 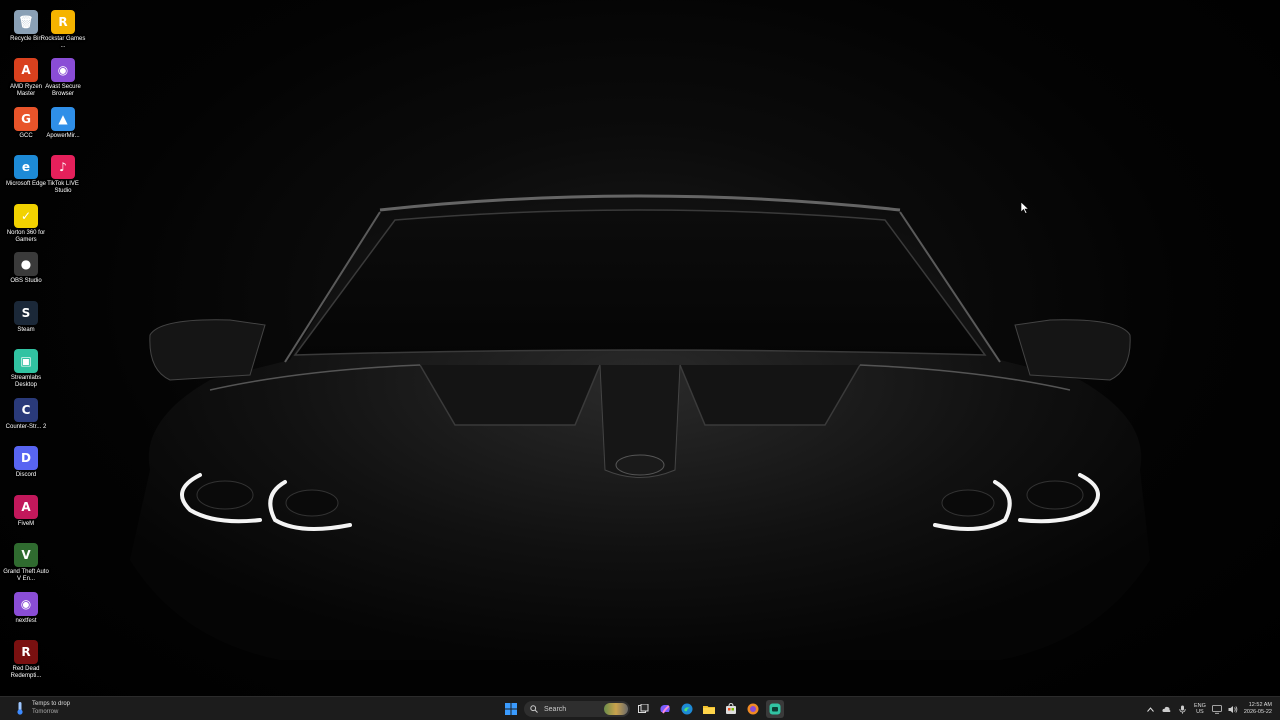 I want to click on desktop-icon-discord: D Discord, so click(x=26, y=462).